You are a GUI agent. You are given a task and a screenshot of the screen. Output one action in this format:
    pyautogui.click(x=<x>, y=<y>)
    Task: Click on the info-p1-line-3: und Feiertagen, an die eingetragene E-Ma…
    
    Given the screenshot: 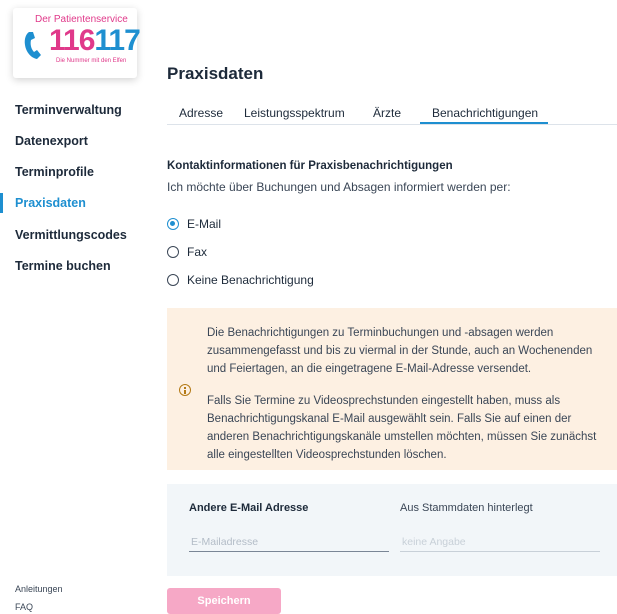 What is the action you would take?
    pyautogui.click(x=369, y=369)
    